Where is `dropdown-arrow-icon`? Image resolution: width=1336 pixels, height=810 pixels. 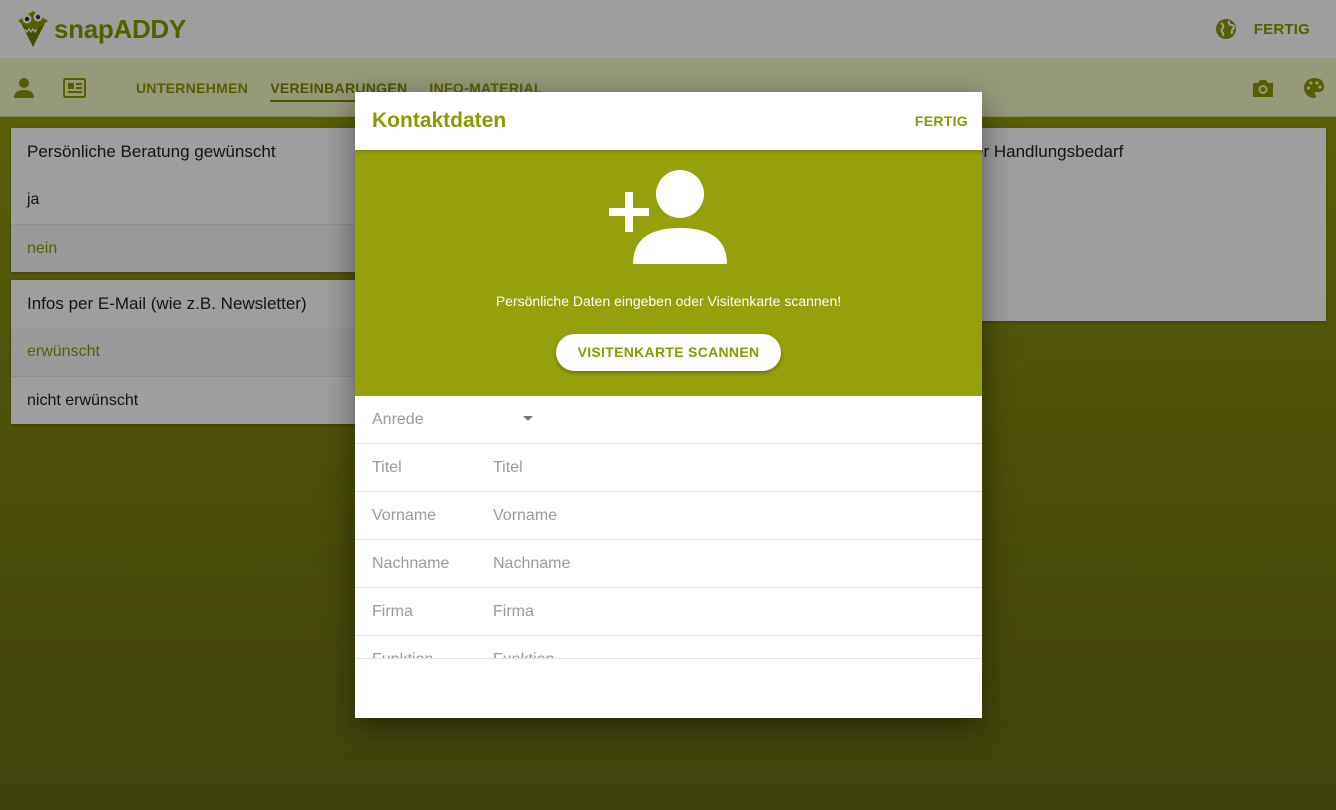 dropdown-arrow-icon is located at coordinates (528, 418).